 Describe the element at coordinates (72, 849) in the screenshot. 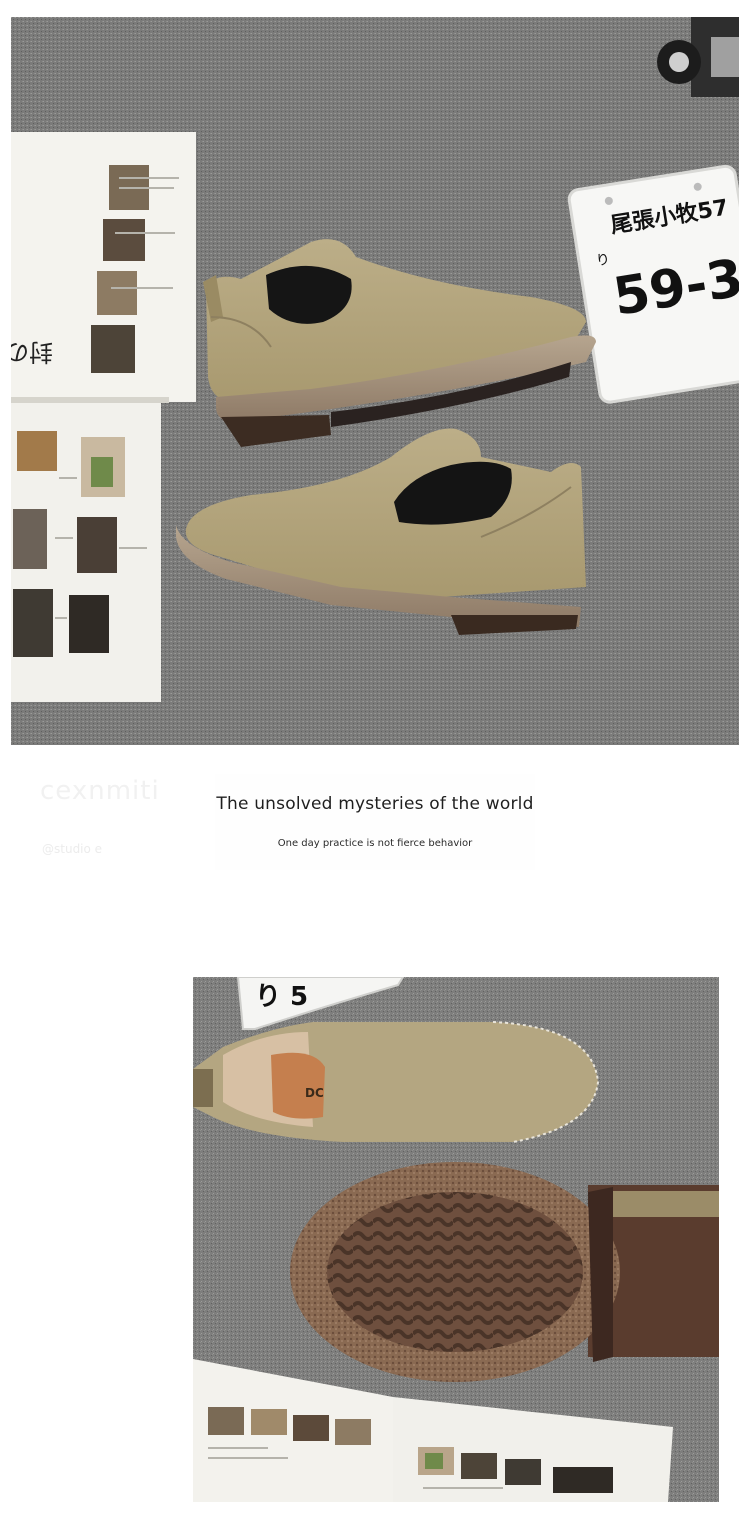

I see `handle-watermark: @studio e` at that location.